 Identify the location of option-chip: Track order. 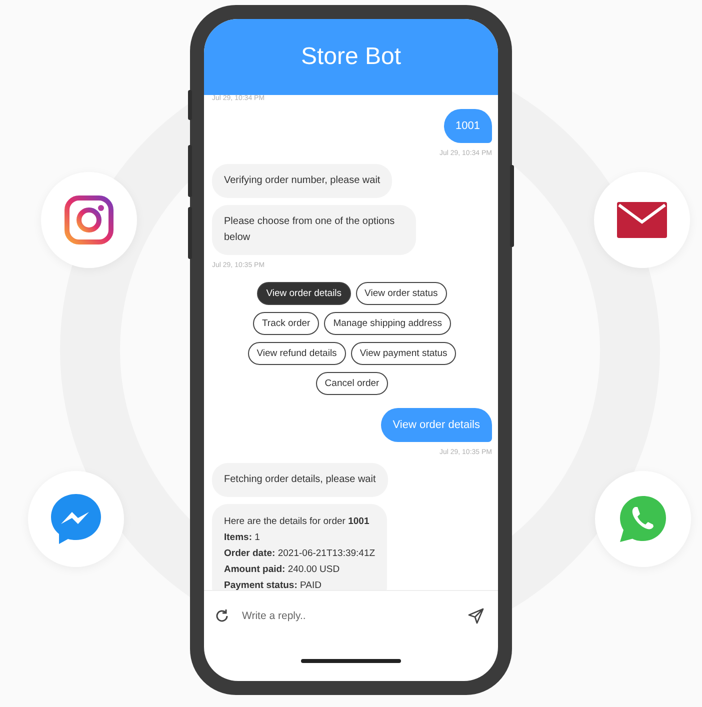
(286, 323).